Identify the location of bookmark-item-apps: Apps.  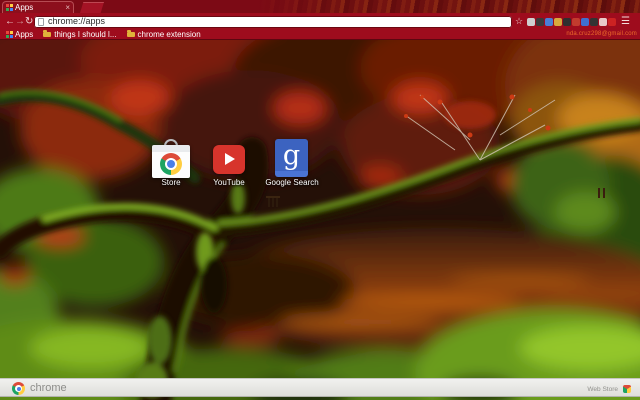
(19, 34).